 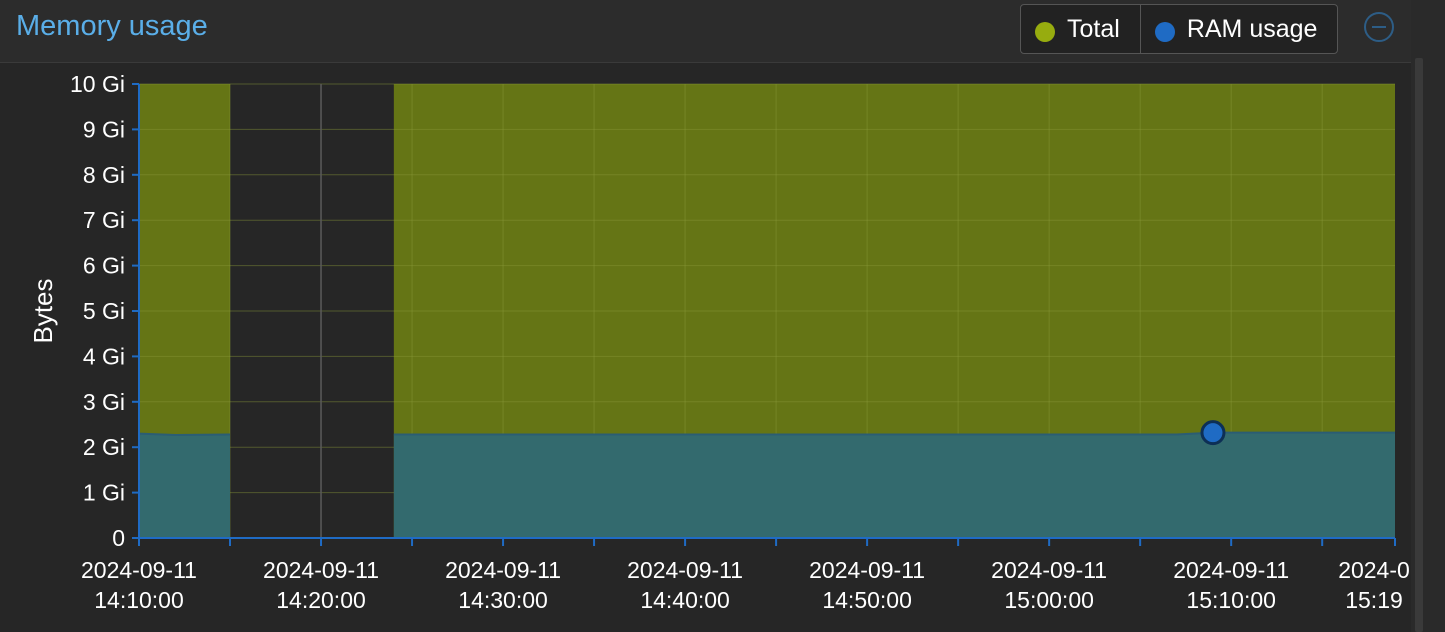 What do you see at coordinates (139, 600) in the screenshot?
I see `x-tick-label-time: 14:10:00` at bounding box center [139, 600].